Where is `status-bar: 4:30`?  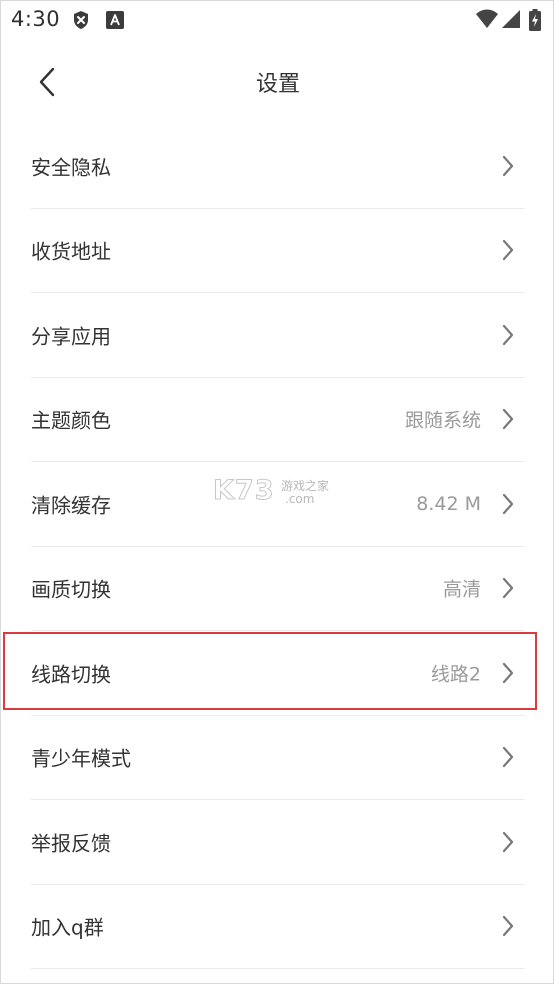 status-bar: 4:30 is located at coordinates (277, 20).